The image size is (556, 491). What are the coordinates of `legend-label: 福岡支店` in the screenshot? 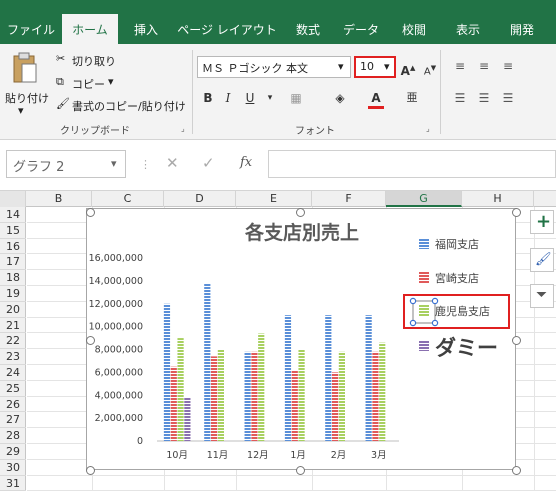 It's located at (457, 244).